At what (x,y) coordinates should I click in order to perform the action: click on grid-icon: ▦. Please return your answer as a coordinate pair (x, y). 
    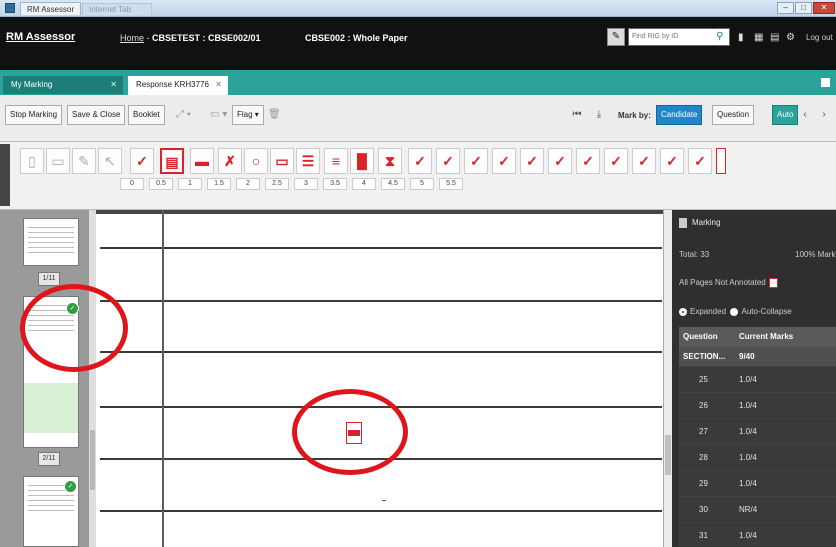
    Looking at the image, I should click on (758, 37).